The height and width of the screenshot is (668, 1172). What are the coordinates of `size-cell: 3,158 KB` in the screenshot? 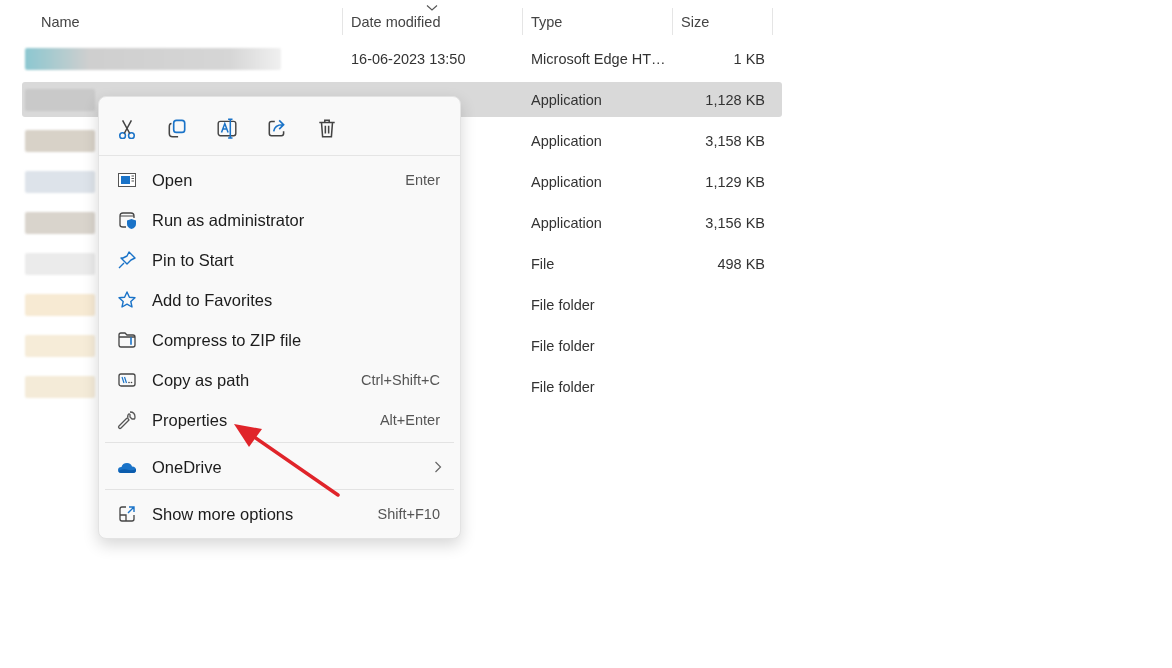 It's located at (735, 140).